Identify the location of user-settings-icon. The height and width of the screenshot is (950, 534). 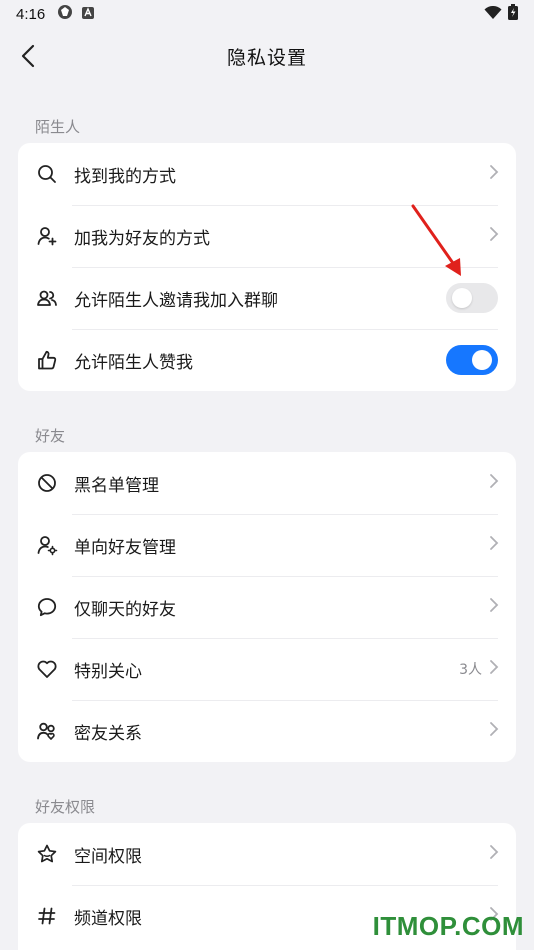
(47, 545).